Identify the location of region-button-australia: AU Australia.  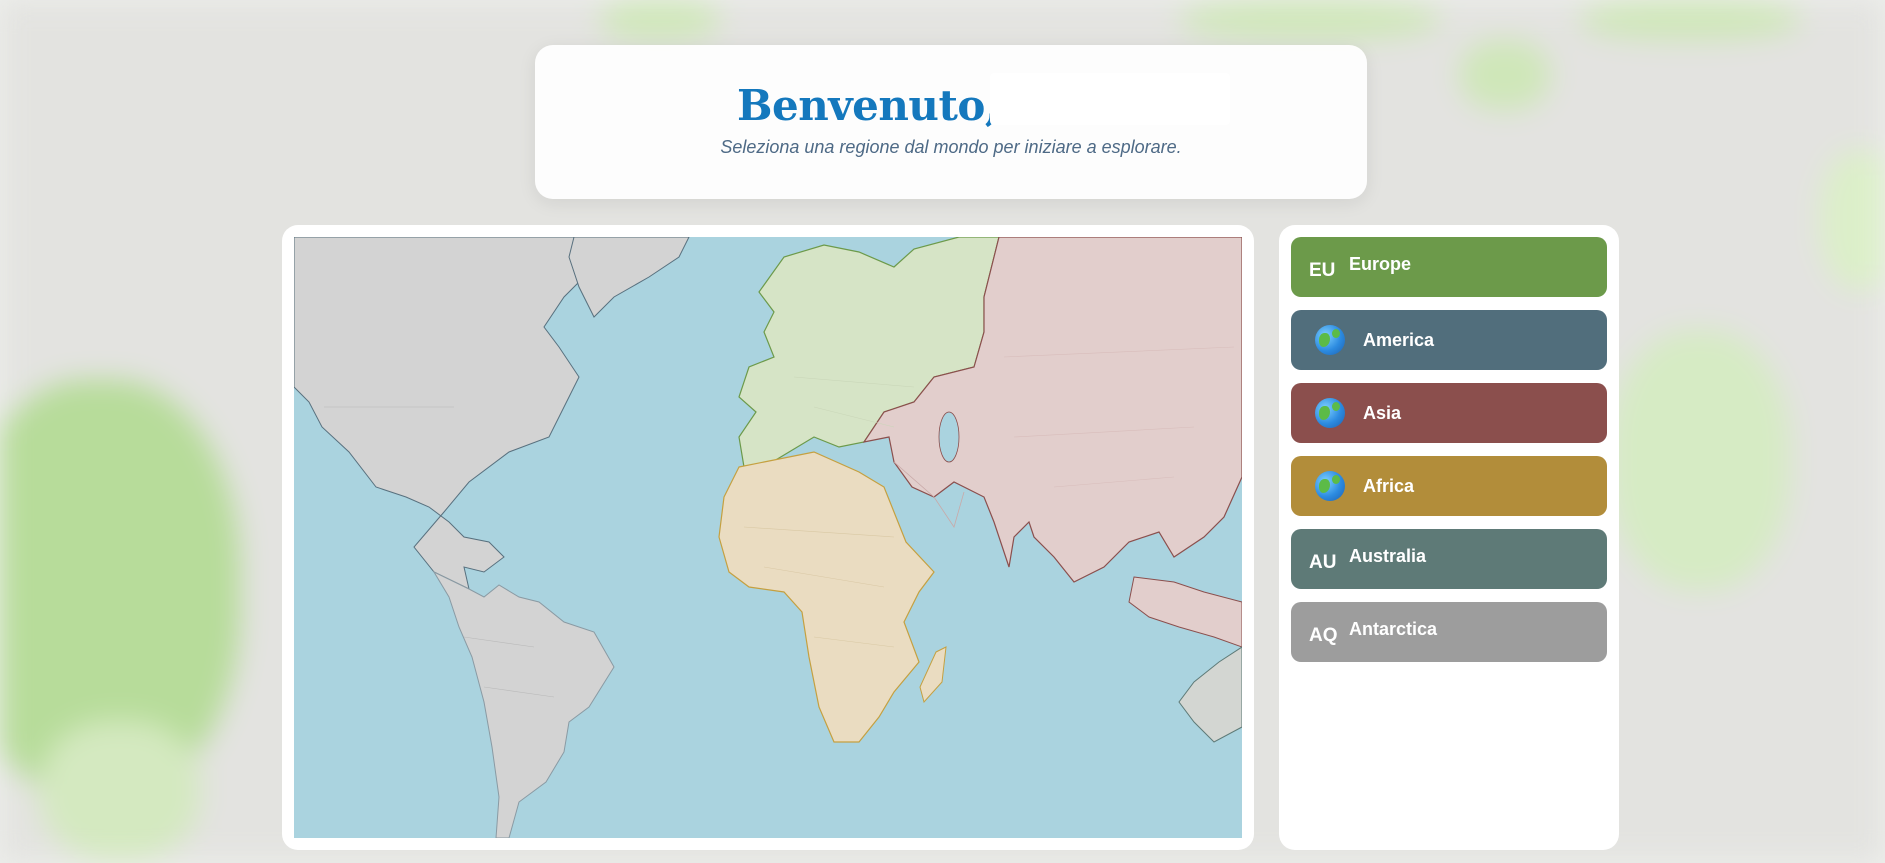
(1449, 559).